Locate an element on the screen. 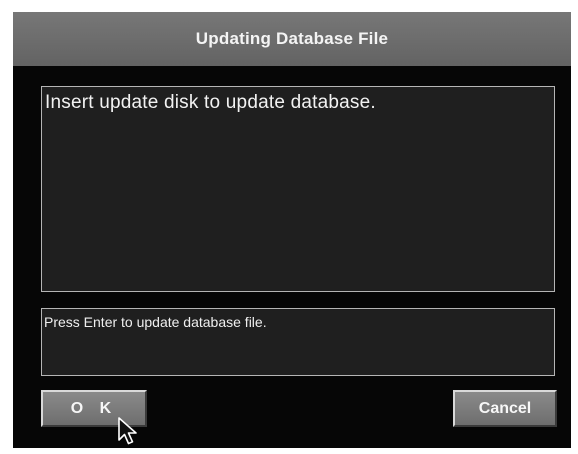 The image size is (578, 454). status-panel: Press Enter to update database file. is located at coordinates (298, 342).